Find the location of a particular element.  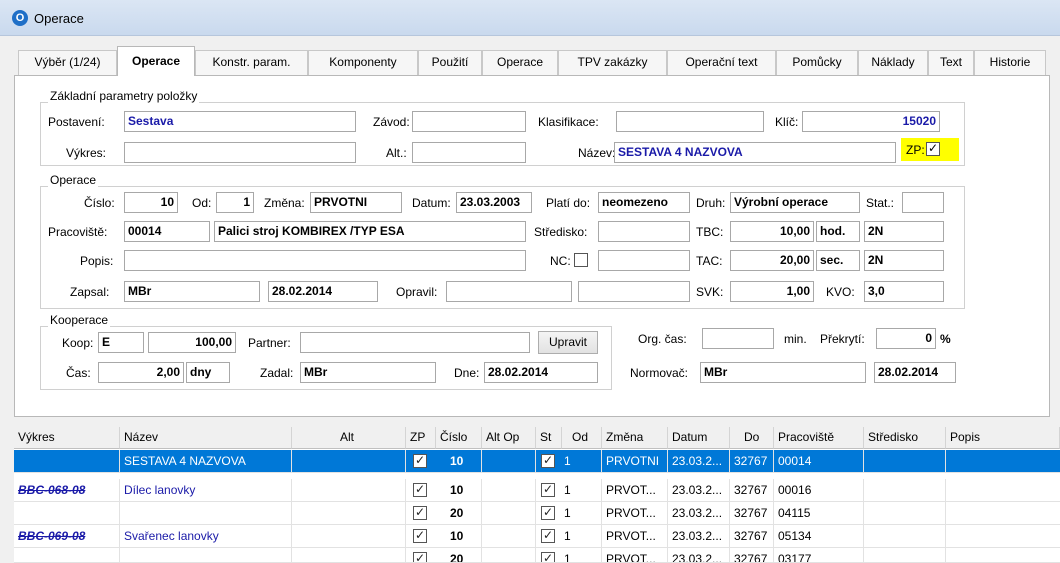

stat-field is located at coordinates (923, 202).